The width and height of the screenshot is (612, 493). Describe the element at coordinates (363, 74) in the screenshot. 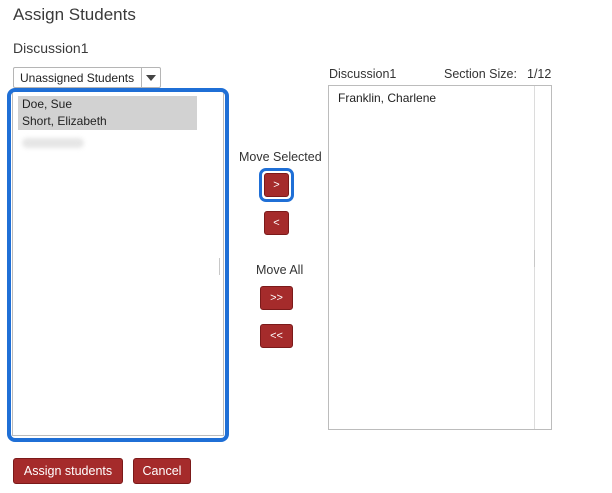

I see `target-section-name: Discussion1` at that location.